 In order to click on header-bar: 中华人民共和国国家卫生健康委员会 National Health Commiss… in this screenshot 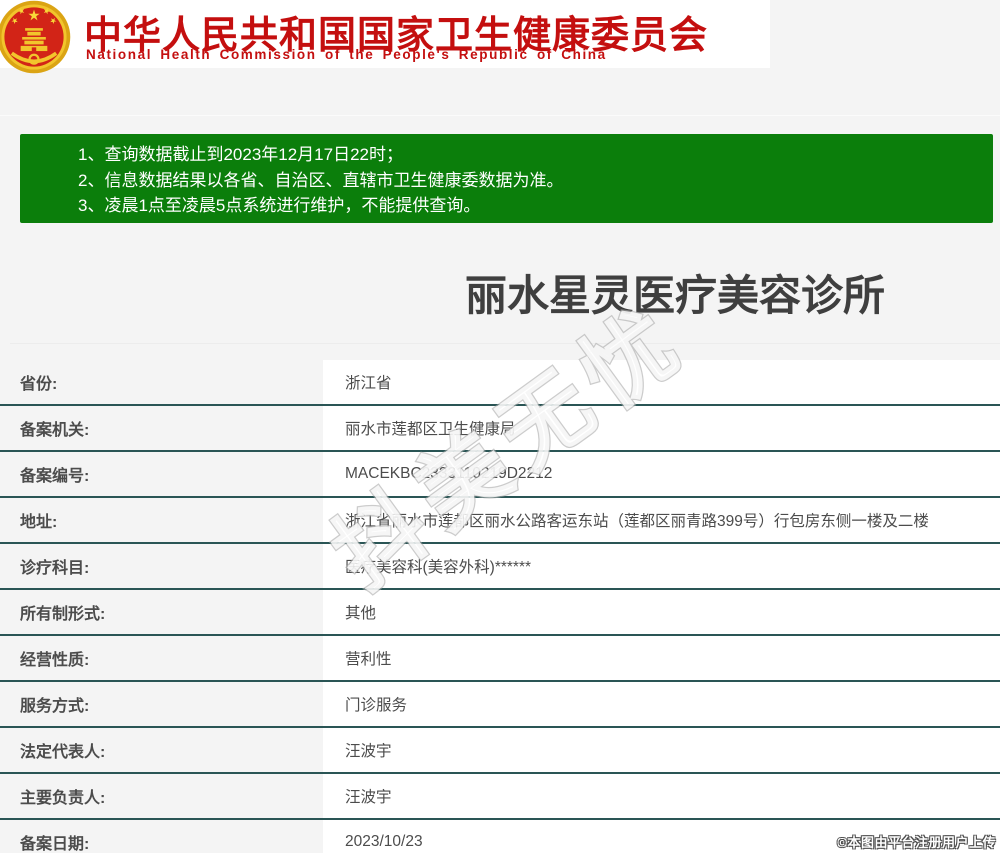, I will do `click(385, 37)`.